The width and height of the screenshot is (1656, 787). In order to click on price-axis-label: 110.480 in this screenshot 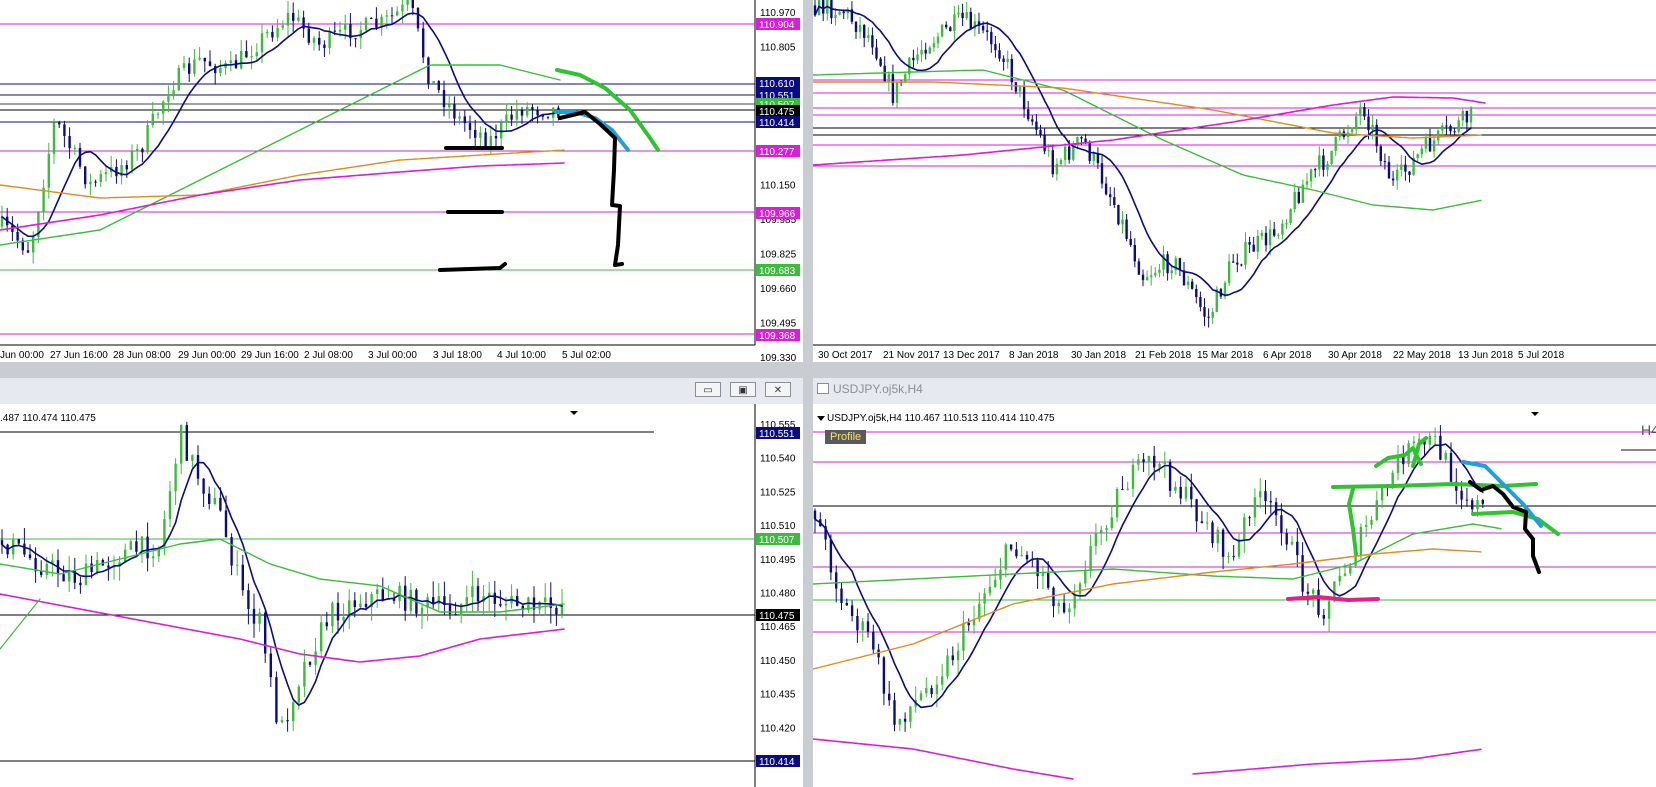, I will do `click(778, 594)`.